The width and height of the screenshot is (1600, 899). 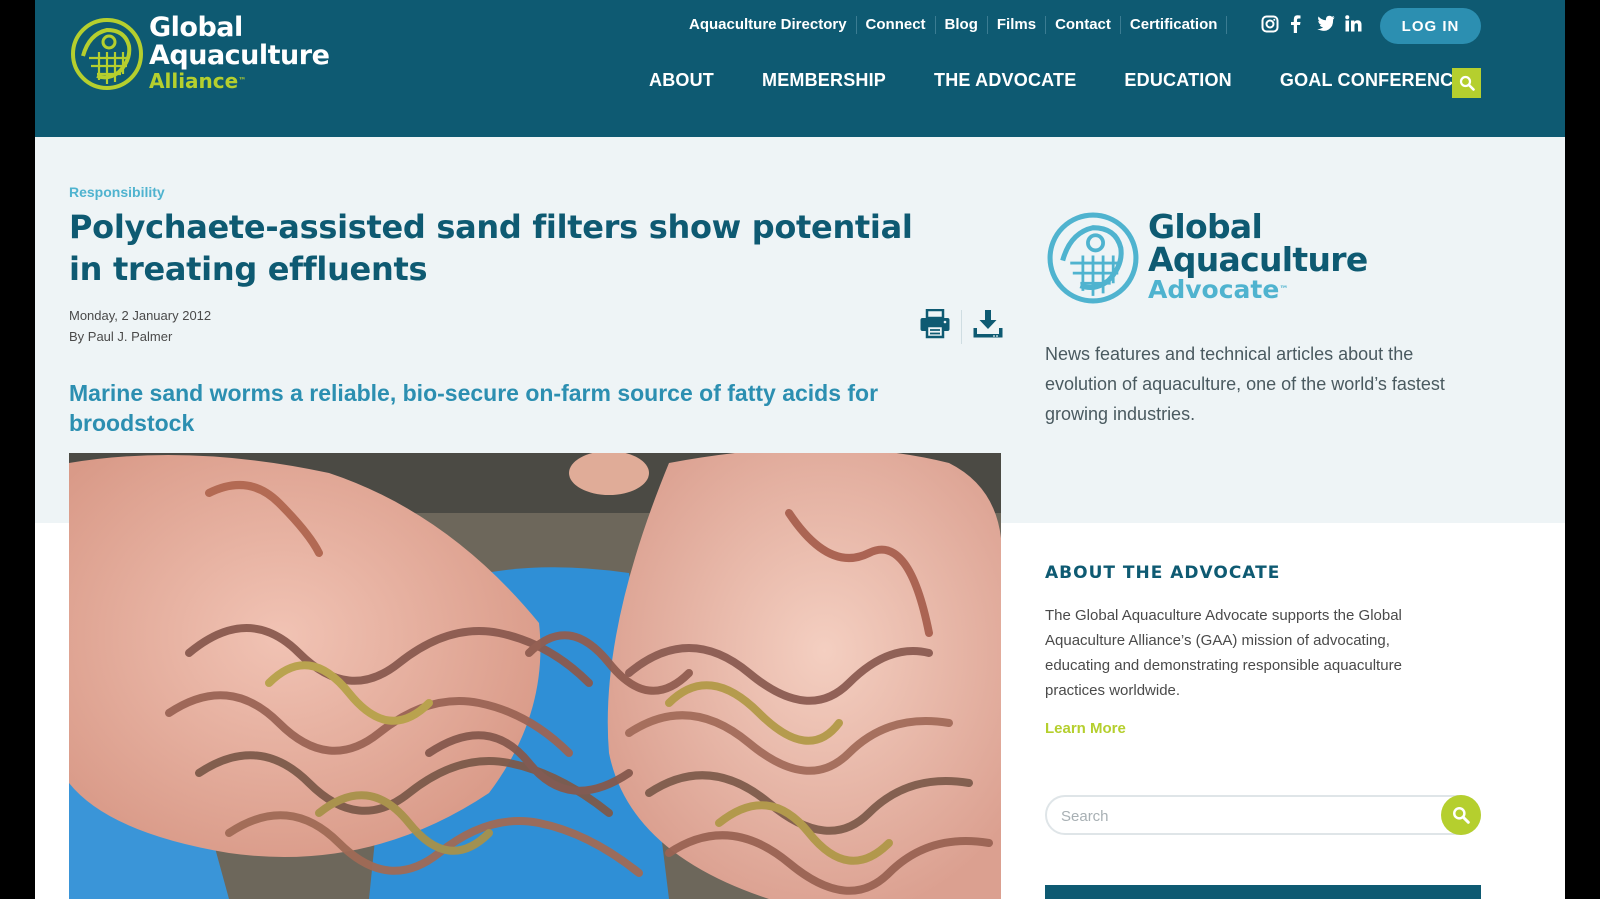 I want to click on advocate-logo-line2: Aquaculture, so click(x=1258, y=259).